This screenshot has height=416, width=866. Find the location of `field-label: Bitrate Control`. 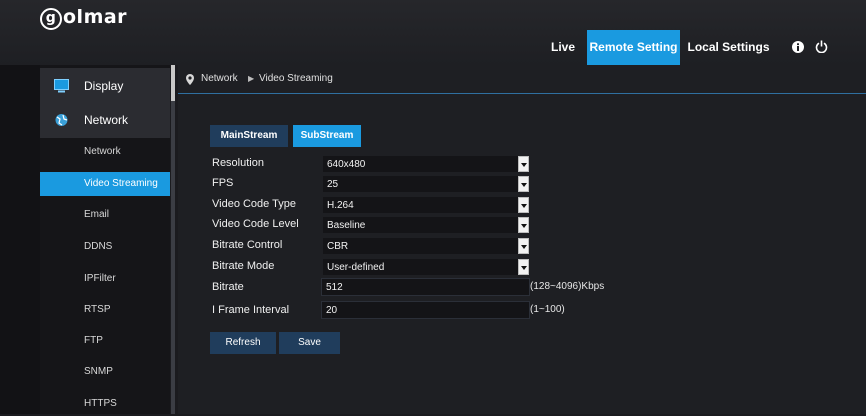

field-label: Bitrate Control is located at coordinates (247, 245).